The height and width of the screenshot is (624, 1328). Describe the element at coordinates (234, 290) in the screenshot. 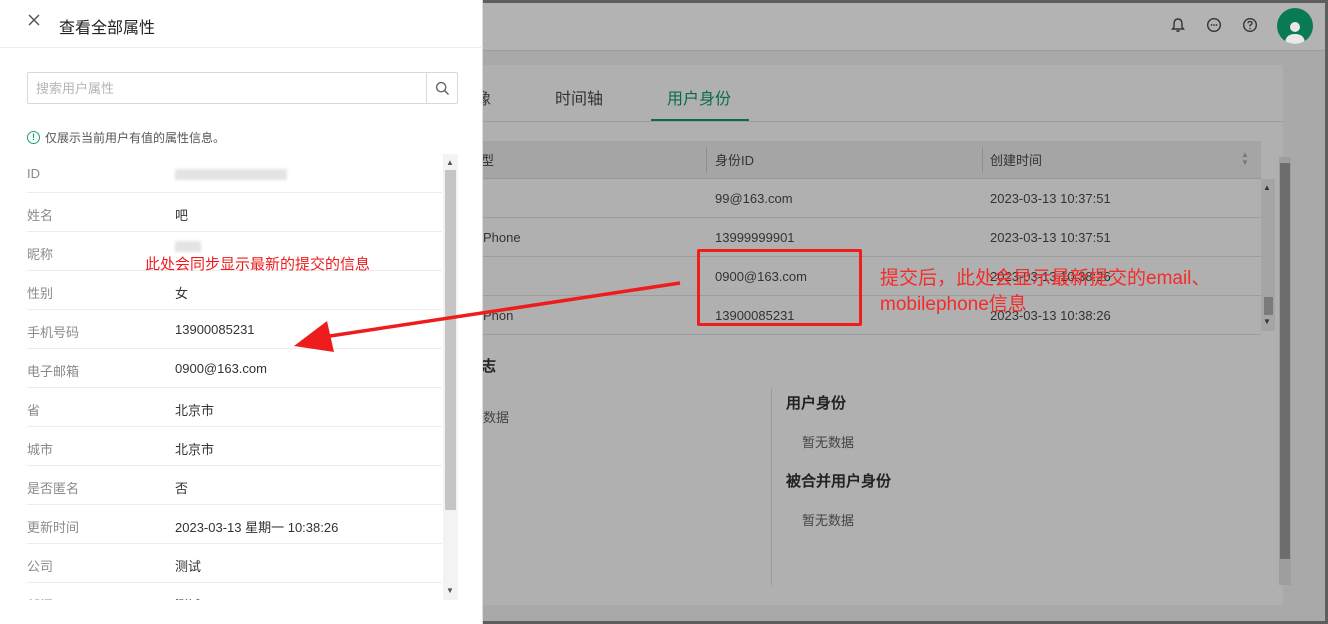

I see `attribute-row: 性别 女` at that location.